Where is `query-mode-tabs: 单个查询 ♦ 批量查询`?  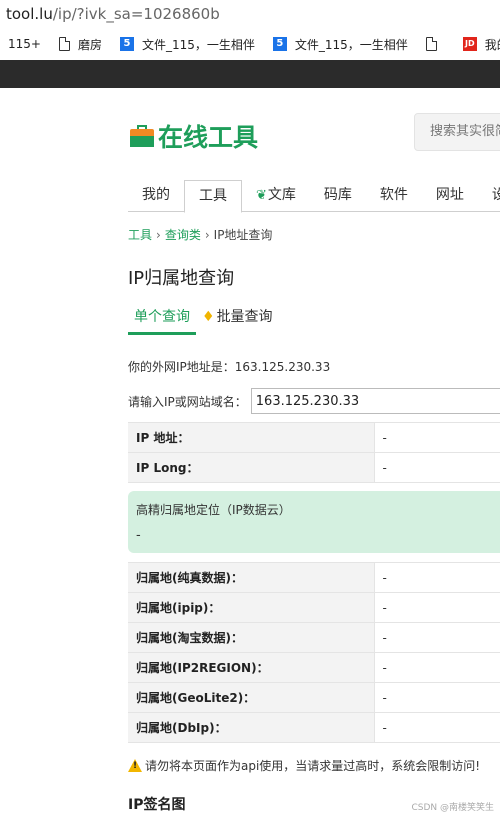 query-mode-tabs: 单个查询 ♦ 批量查询 is located at coordinates (203, 319).